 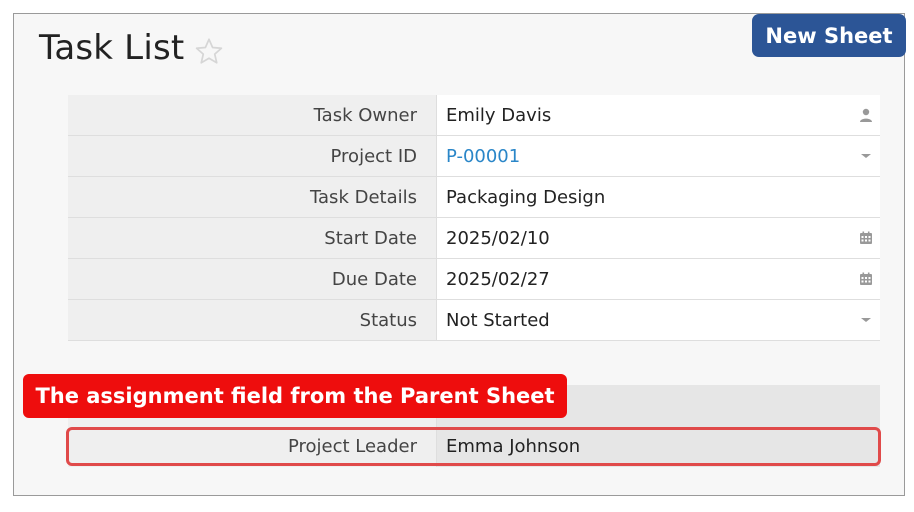 What do you see at coordinates (526, 197) in the screenshot?
I see `field-value: Packaging Design` at bounding box center [526, 197].